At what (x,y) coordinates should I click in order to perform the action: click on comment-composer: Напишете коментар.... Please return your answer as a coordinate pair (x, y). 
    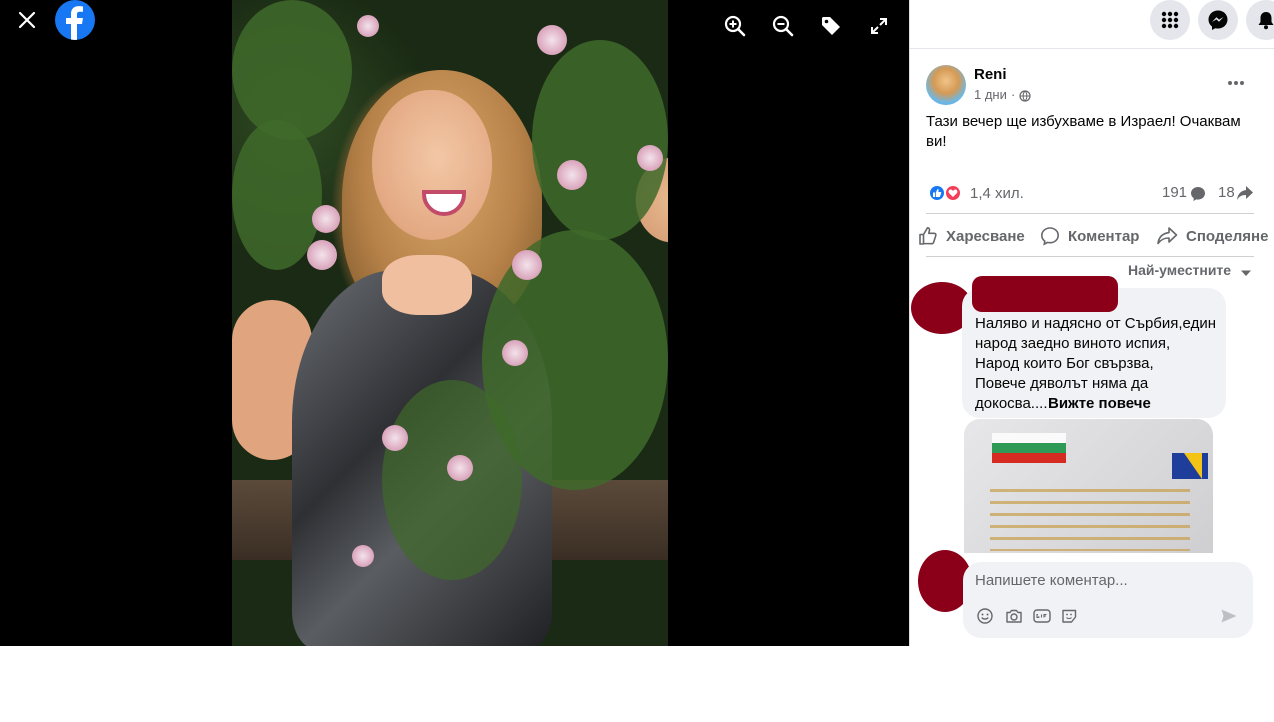
    Looking at the image, I should click on (1108, 600).